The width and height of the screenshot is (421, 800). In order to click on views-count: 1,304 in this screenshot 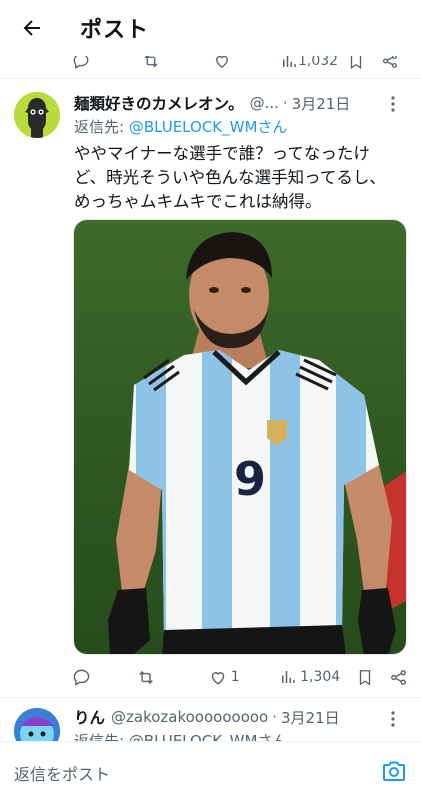, I will do `click(320, 677)`.